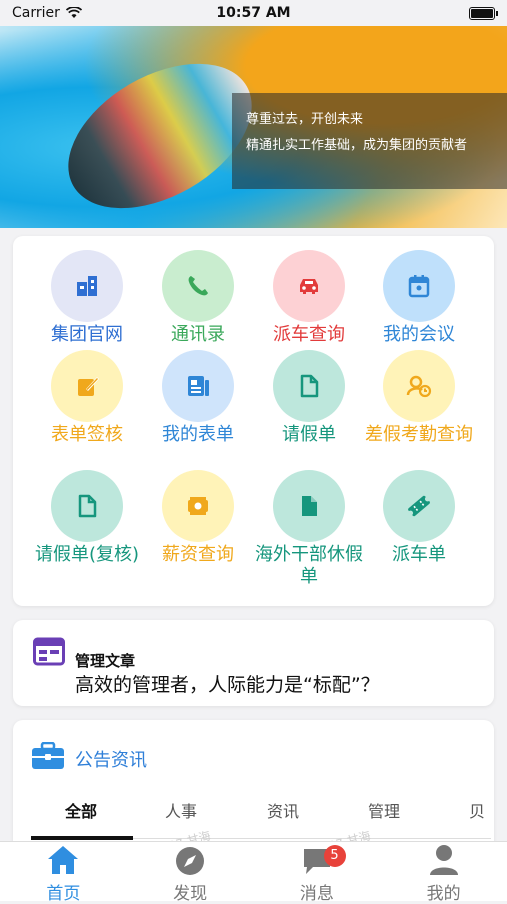  What do you see at coordinates (334, 856) in the screenshot?
I see `unread-badge: 5` at bounding box center [334, 856].